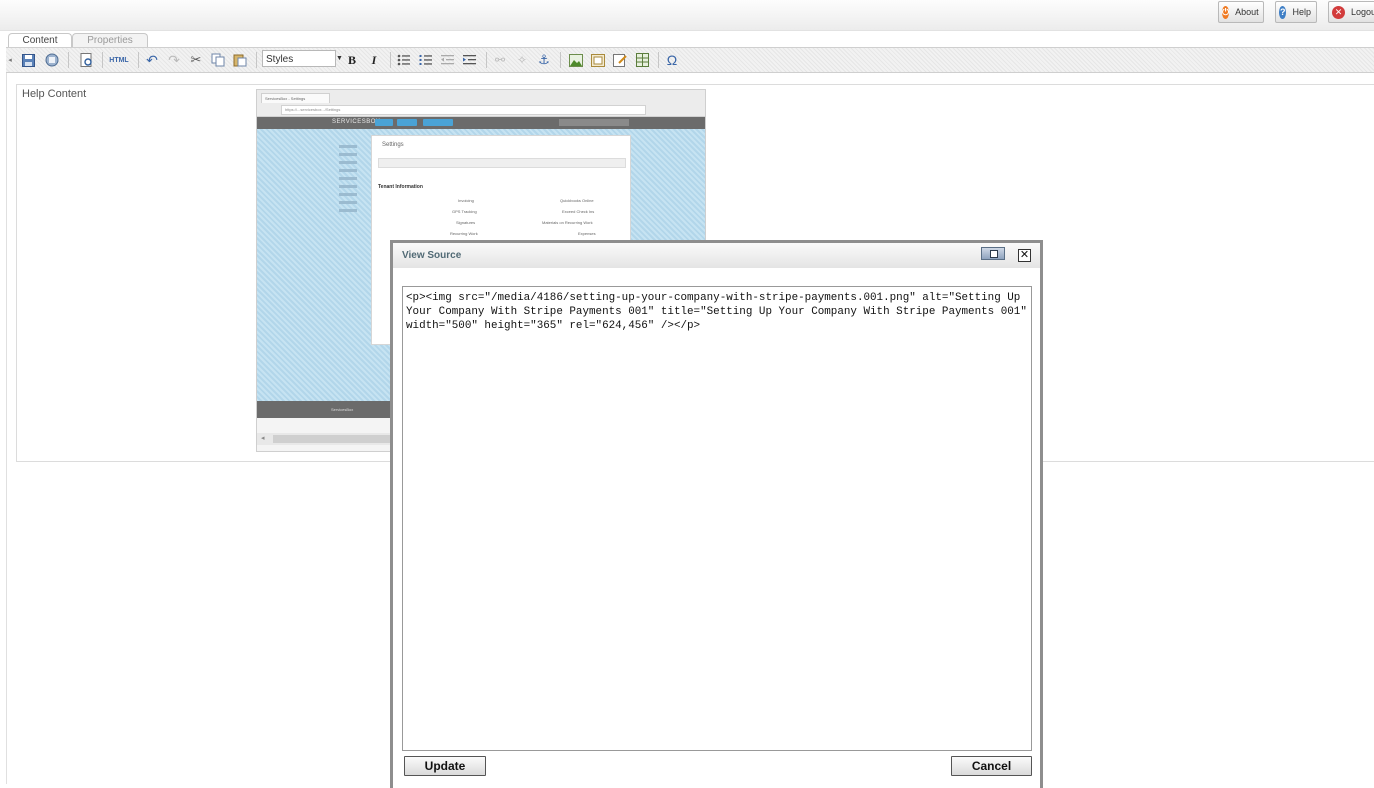  I want to click on logout-button-label: Logout, so click(1362, 12).